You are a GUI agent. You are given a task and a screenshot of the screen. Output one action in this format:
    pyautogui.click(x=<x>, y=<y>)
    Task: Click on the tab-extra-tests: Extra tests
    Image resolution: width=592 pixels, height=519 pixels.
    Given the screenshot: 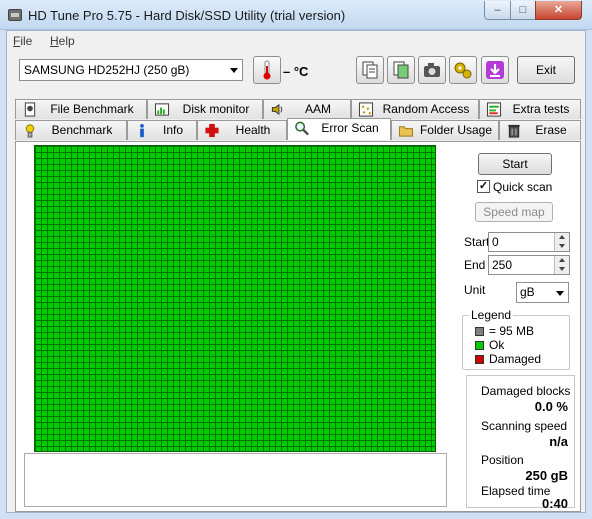 What is the action you would take?
    pyautogui.click(x=530, y=109)
    